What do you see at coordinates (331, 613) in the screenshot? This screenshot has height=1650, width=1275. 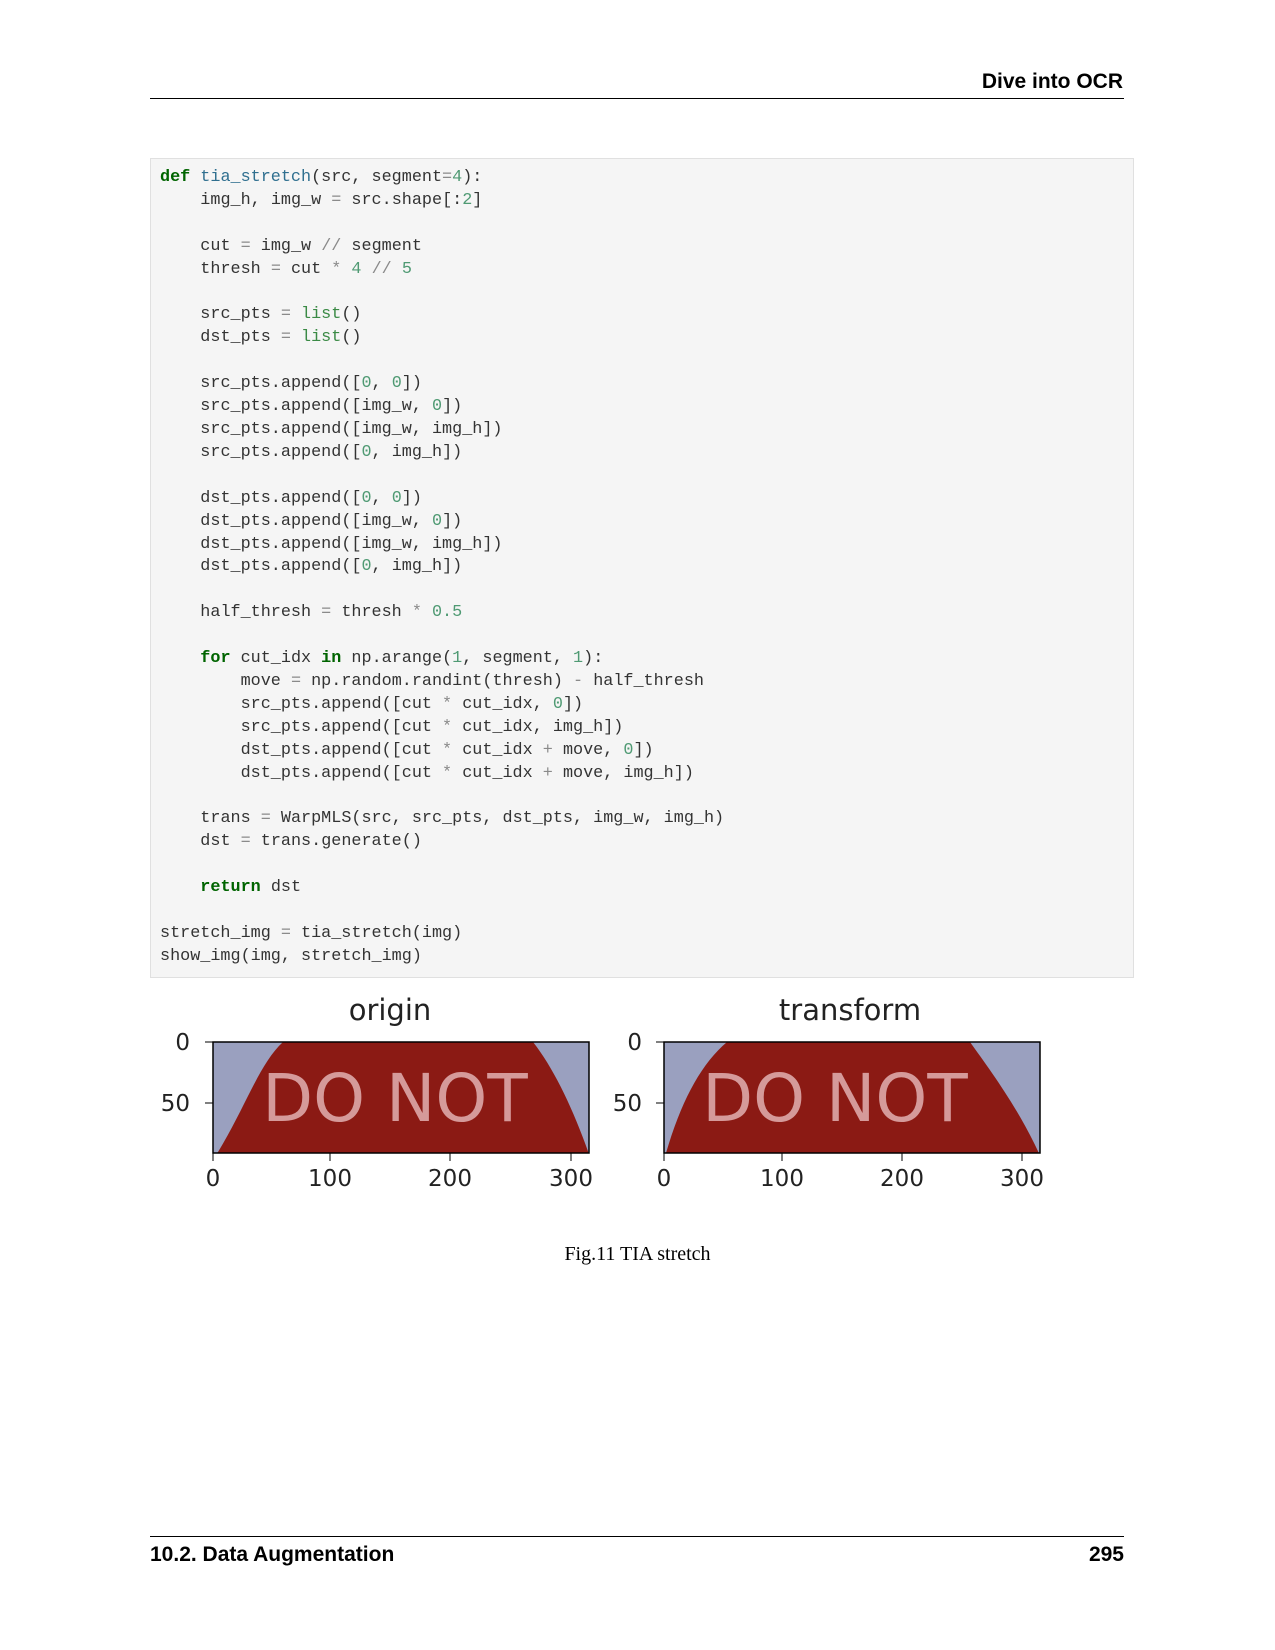 I see `code-line: half_thresh = thresh * 0.5` at bounding box center [331, 613].